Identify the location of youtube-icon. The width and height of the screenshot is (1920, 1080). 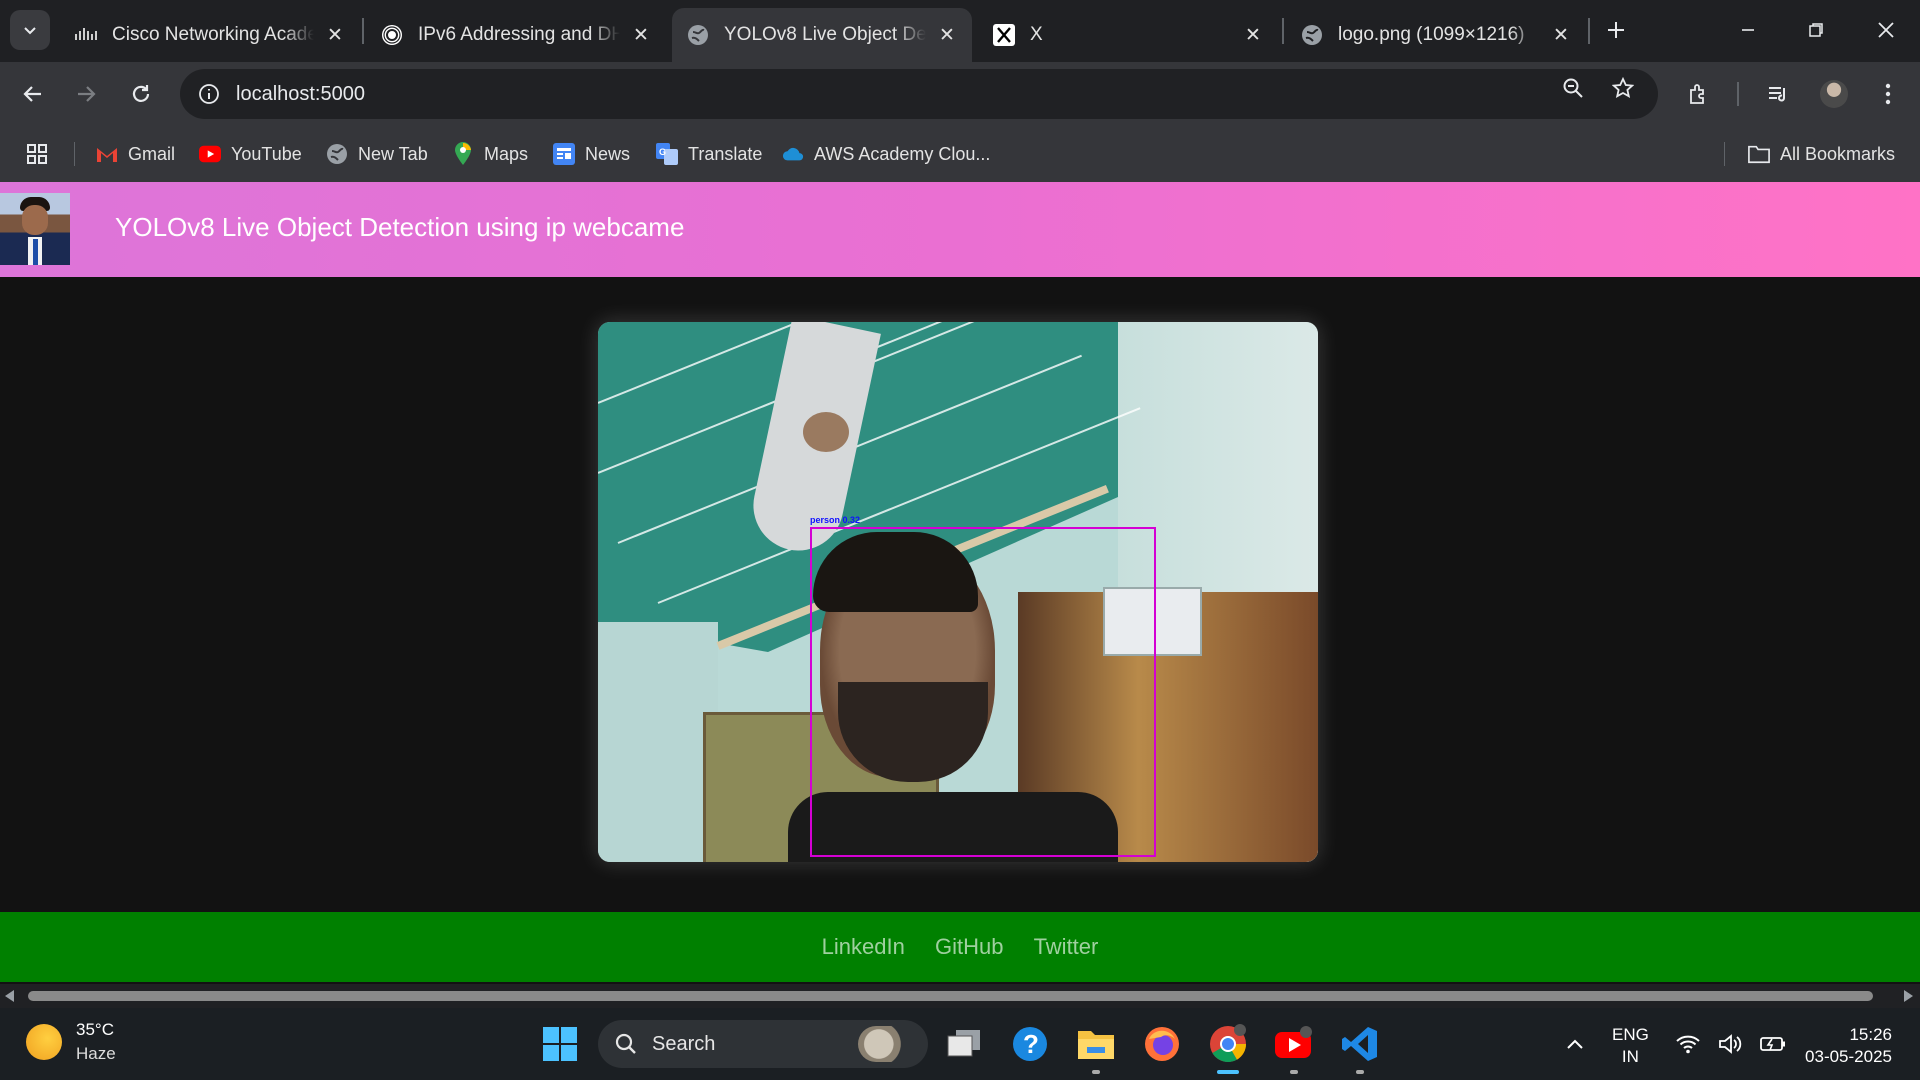
(1293, 1042).